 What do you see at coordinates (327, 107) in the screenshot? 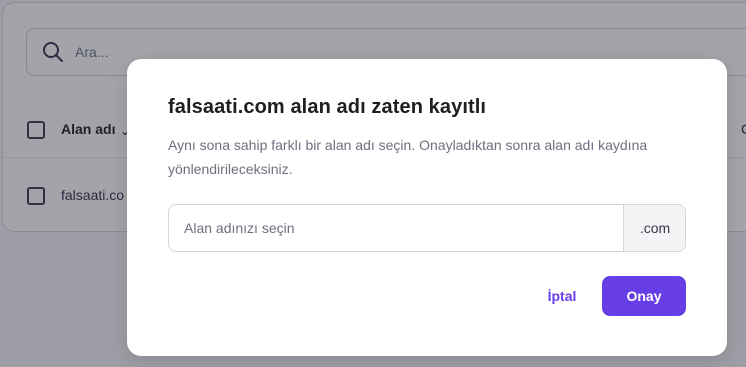
I see `dialog-title: falsaati.com alan adı zaten kayıtlı` at bounding box center [327, 107].